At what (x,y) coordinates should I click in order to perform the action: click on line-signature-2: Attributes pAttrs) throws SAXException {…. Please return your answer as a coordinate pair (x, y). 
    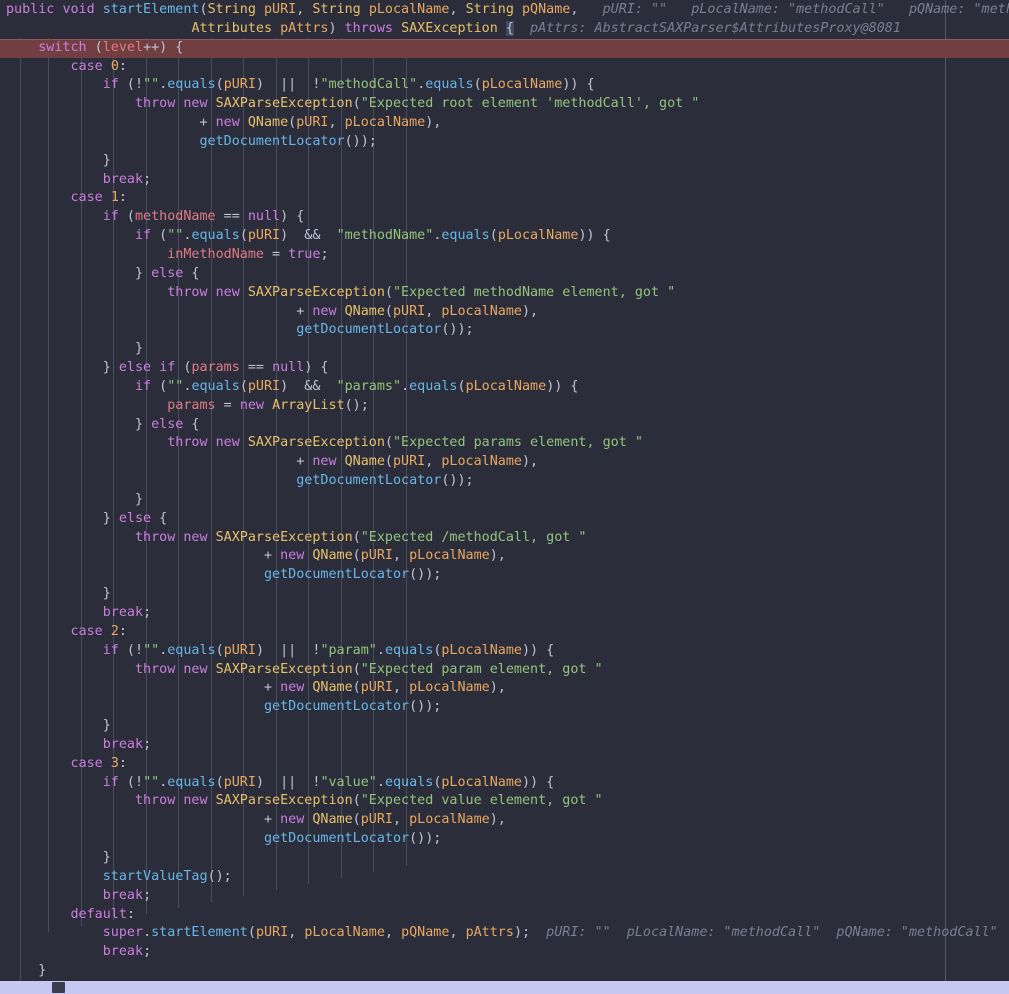
    Looking at the image, I should click on (504, 29).